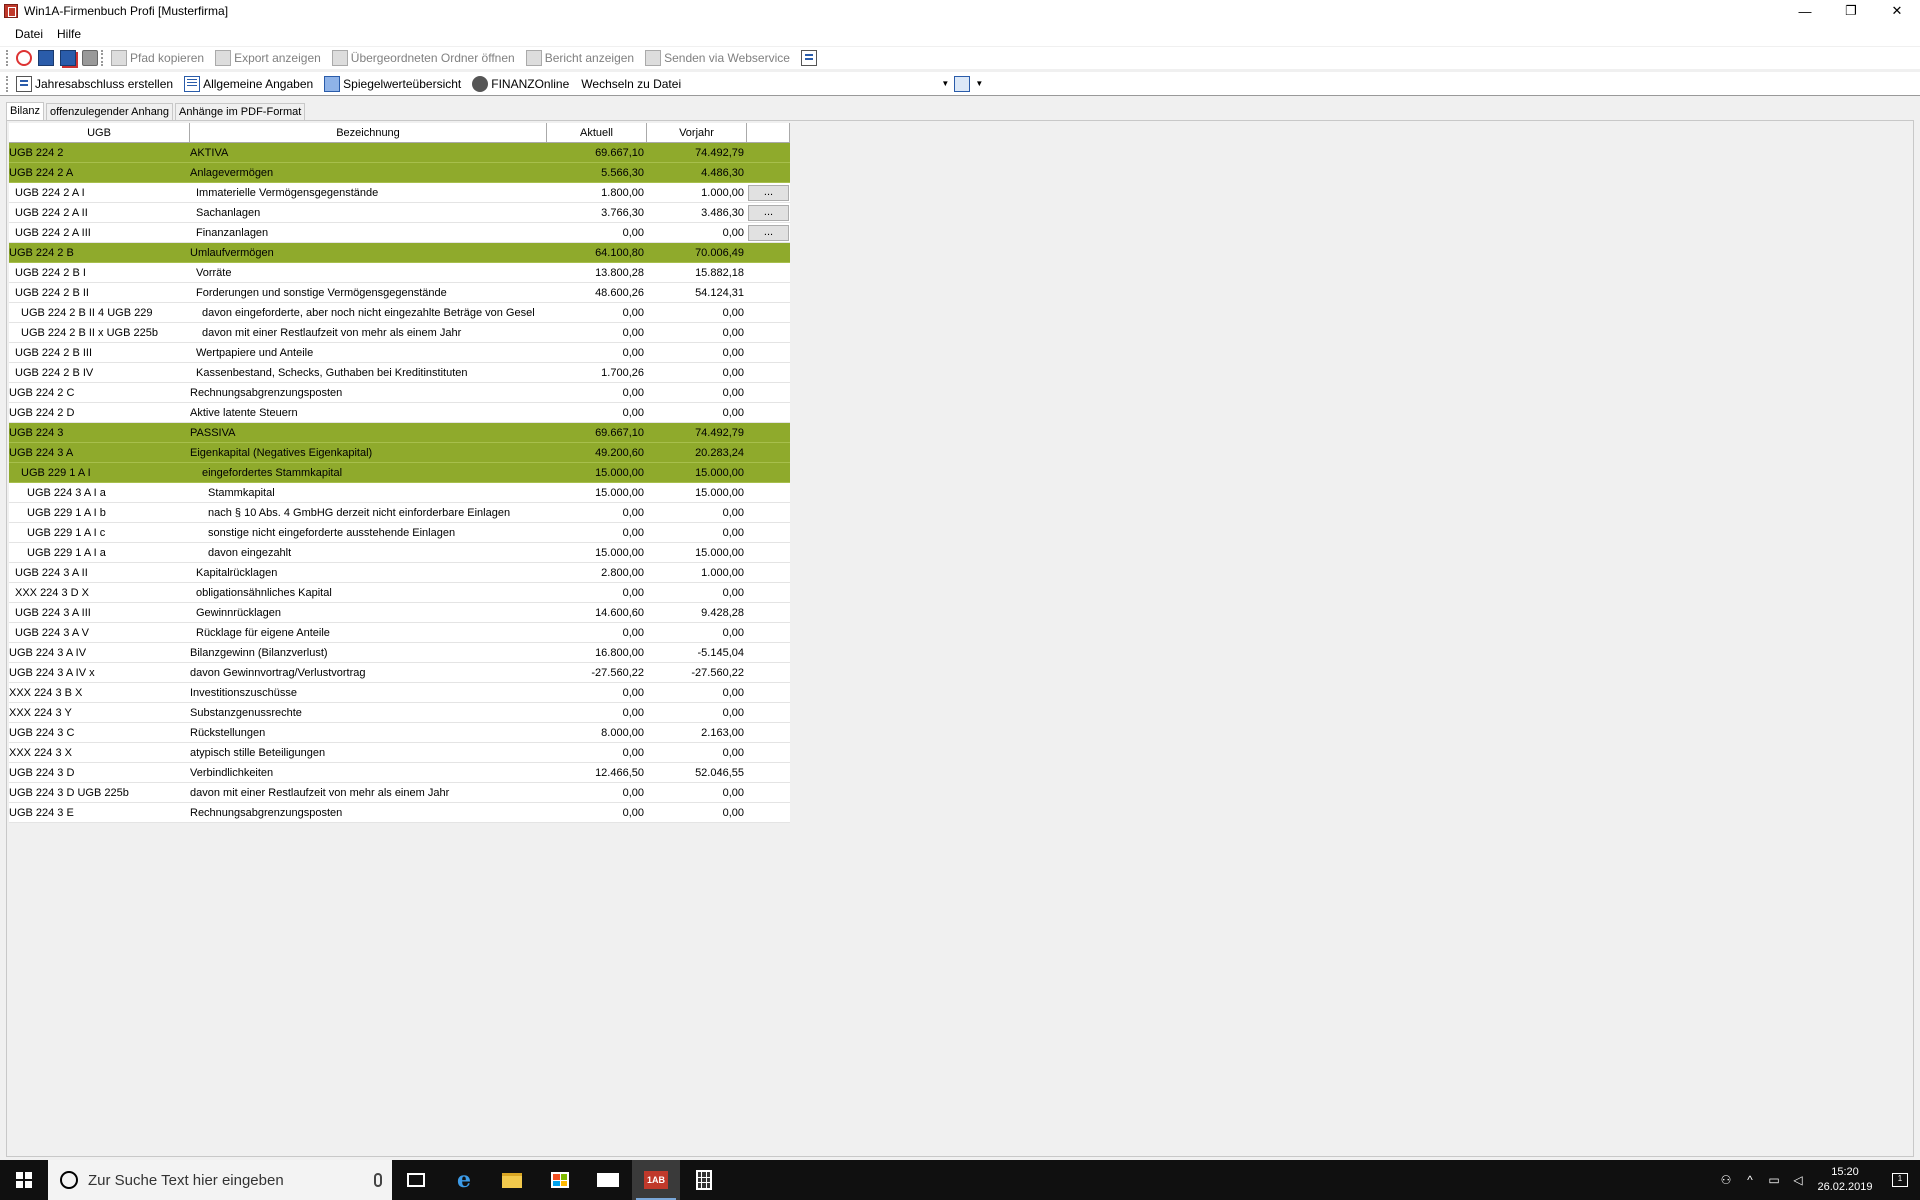 This screenshot has width=1920, height=1200. Describe the element at coordinates (99, 312) in the screenshot. I see `cell-ugb: UGB 224 2 B II 4 UGB 229` at that location.